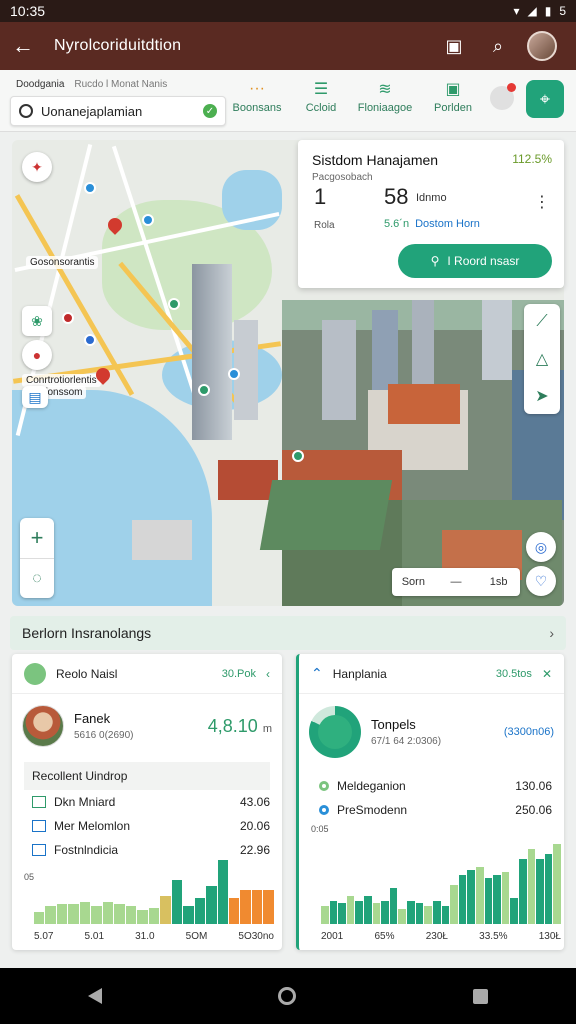  Describe the element at coordinates (497, 340) in the screenshot. I see `tower` at that location.